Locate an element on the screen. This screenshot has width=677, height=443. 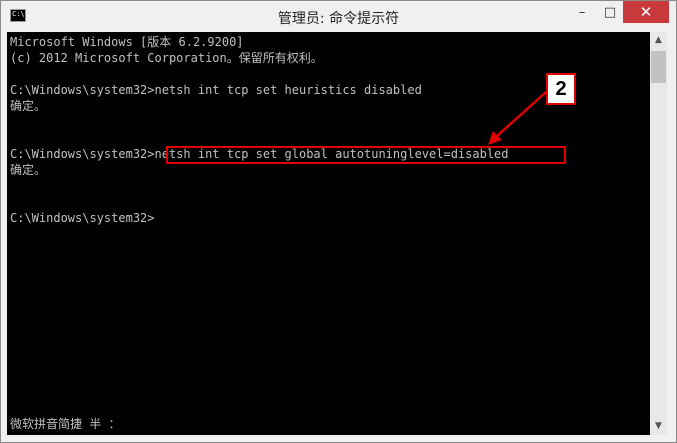
console-line: (c) 2012 Microsoft Corporation。保留所有权利。 is located at coordinates (166, 58).